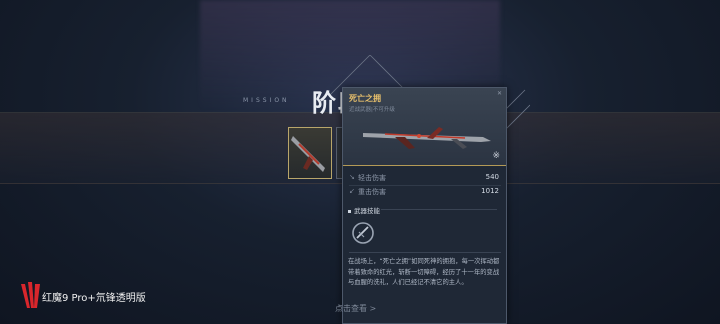  I want to click on close-icon: ✕, so click(499, 93).